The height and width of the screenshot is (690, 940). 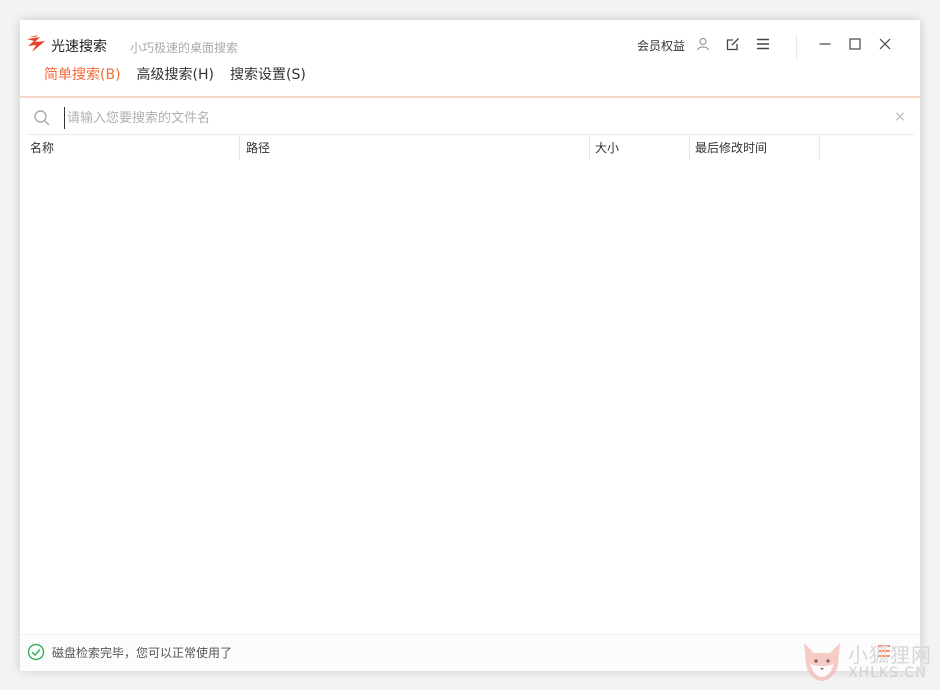 What do you see at coordinates (855, 44) in the screenshot?
I see `maximize-icon` at bounding box center [855, 44].